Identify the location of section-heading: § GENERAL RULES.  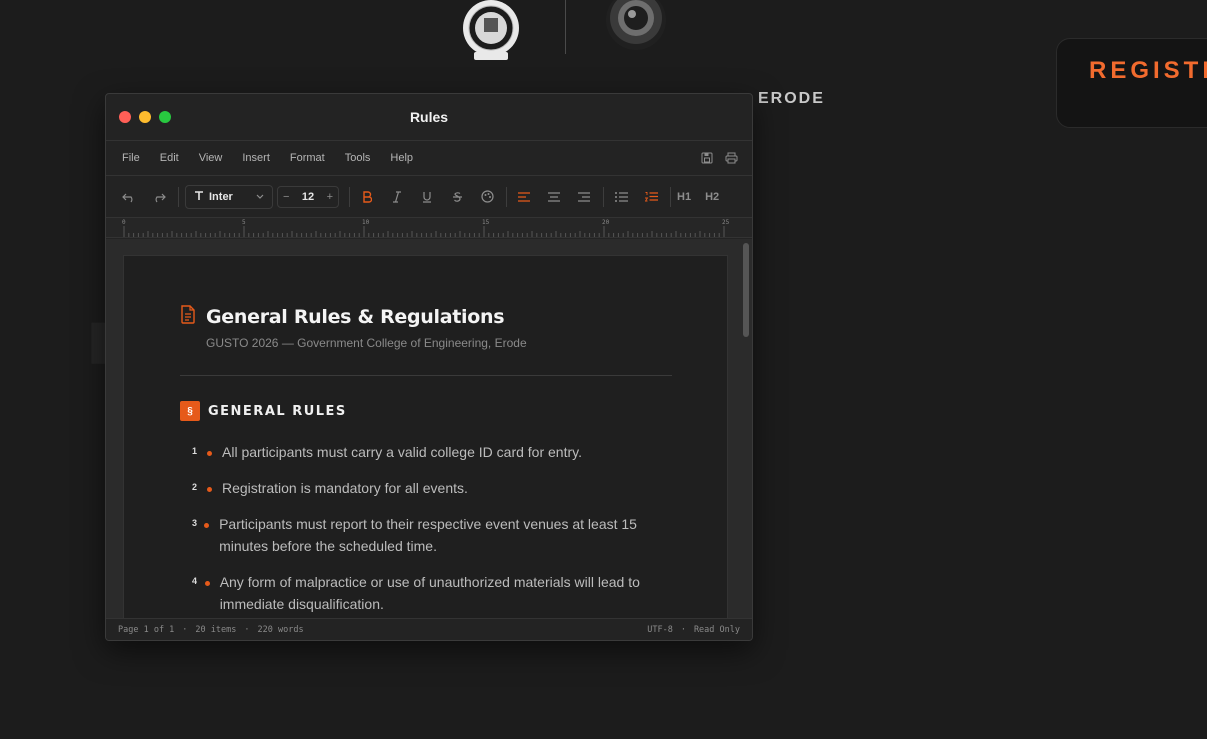
(263, 411).